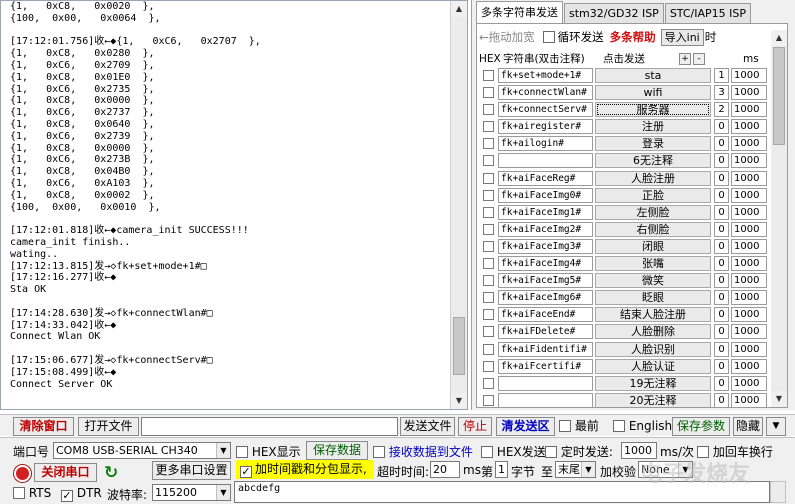  What do you see at coordinates (507, 37) in the screenshot?
I see `drag-widen-label: ←拖动加宽` at bounding box center [507, 37].